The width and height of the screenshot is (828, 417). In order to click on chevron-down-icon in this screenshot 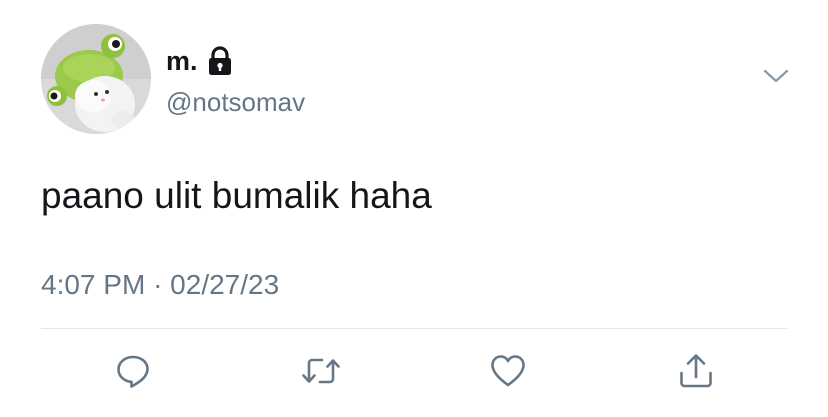, I will do `click(776, 76)`.